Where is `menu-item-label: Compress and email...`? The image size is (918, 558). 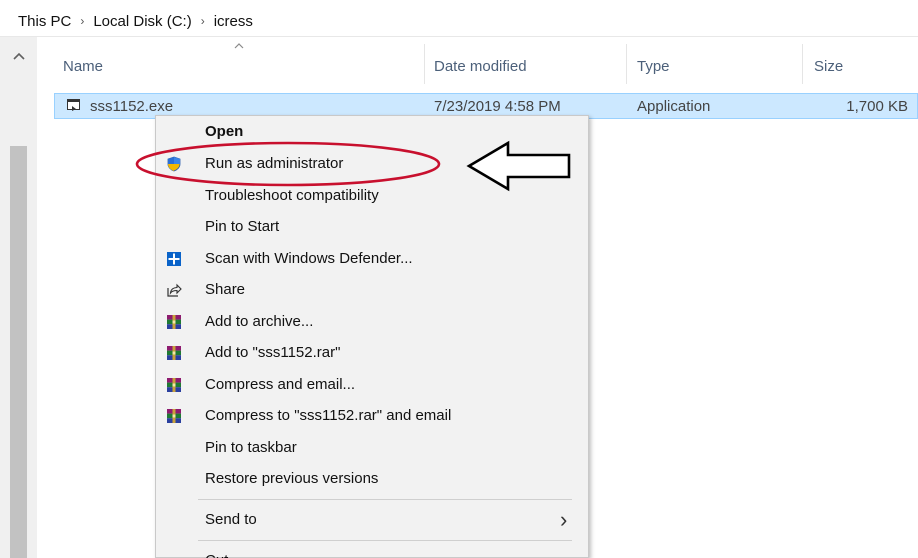 menu-item-label: Compress and email... is located at coordinates (280, 384).